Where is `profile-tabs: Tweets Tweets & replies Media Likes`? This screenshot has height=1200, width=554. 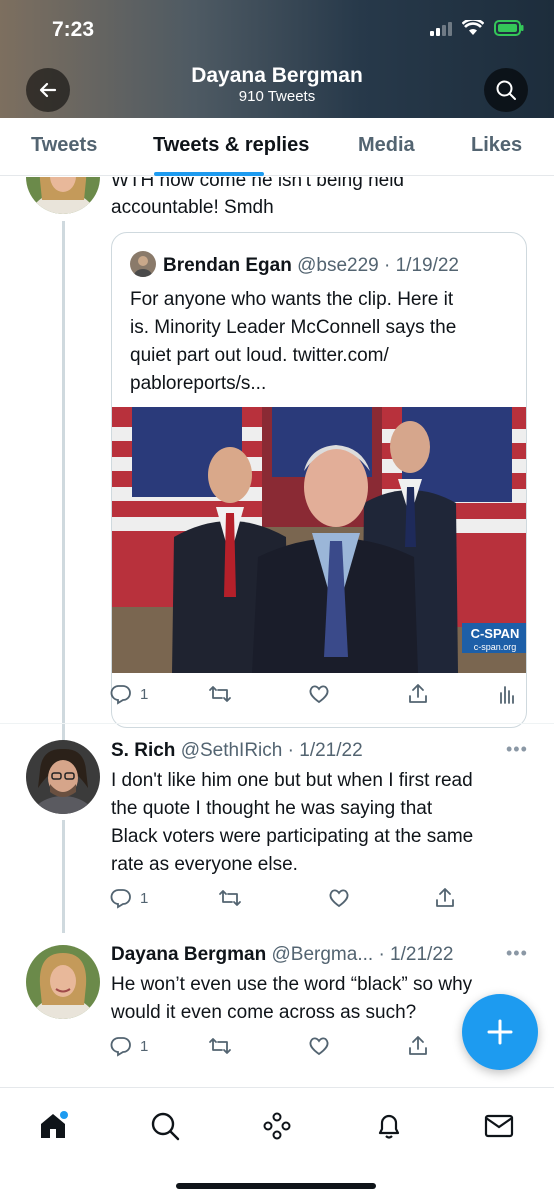
profile-tabs: Tweets Tweets & replies Media Likes is located at coordinates (277, 147).